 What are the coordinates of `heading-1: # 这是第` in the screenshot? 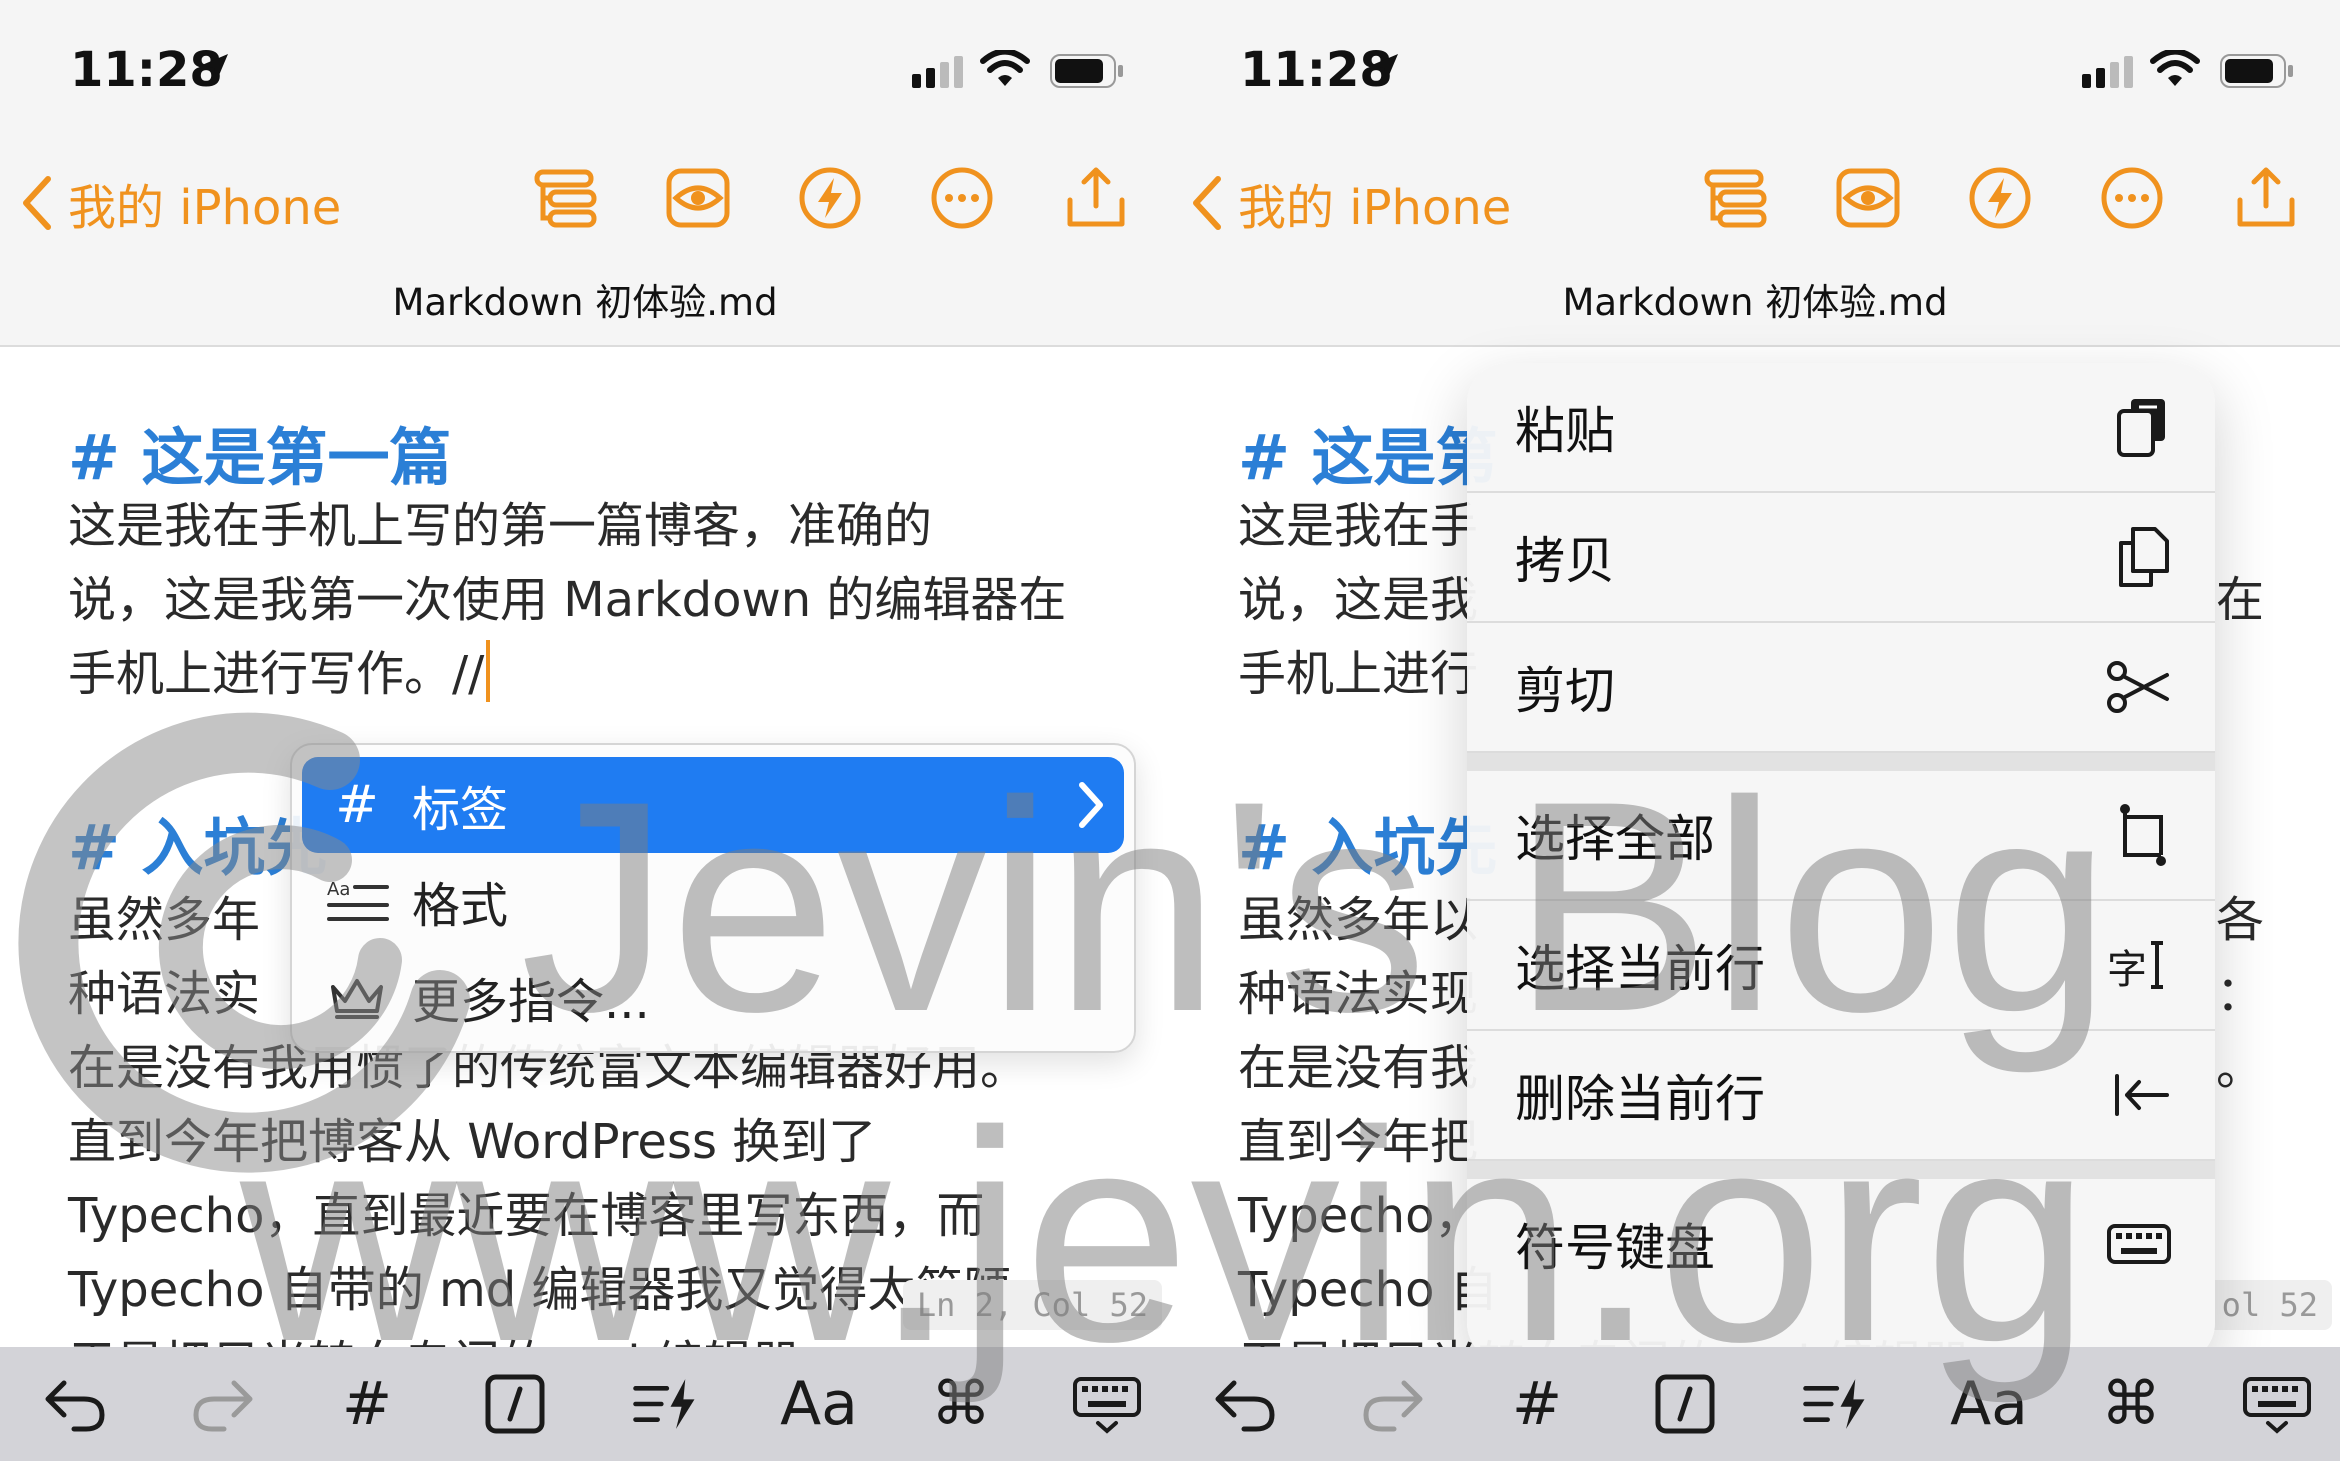 It's located at (1368, 457).